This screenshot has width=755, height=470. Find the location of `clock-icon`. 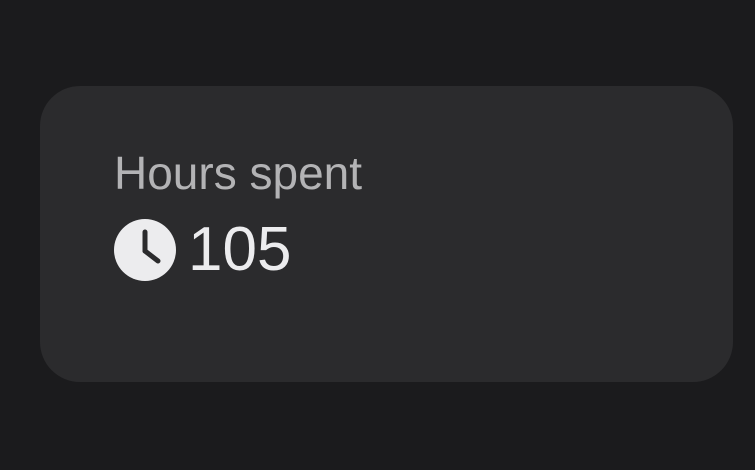

clock-icon is located at coordinates (145, 250).